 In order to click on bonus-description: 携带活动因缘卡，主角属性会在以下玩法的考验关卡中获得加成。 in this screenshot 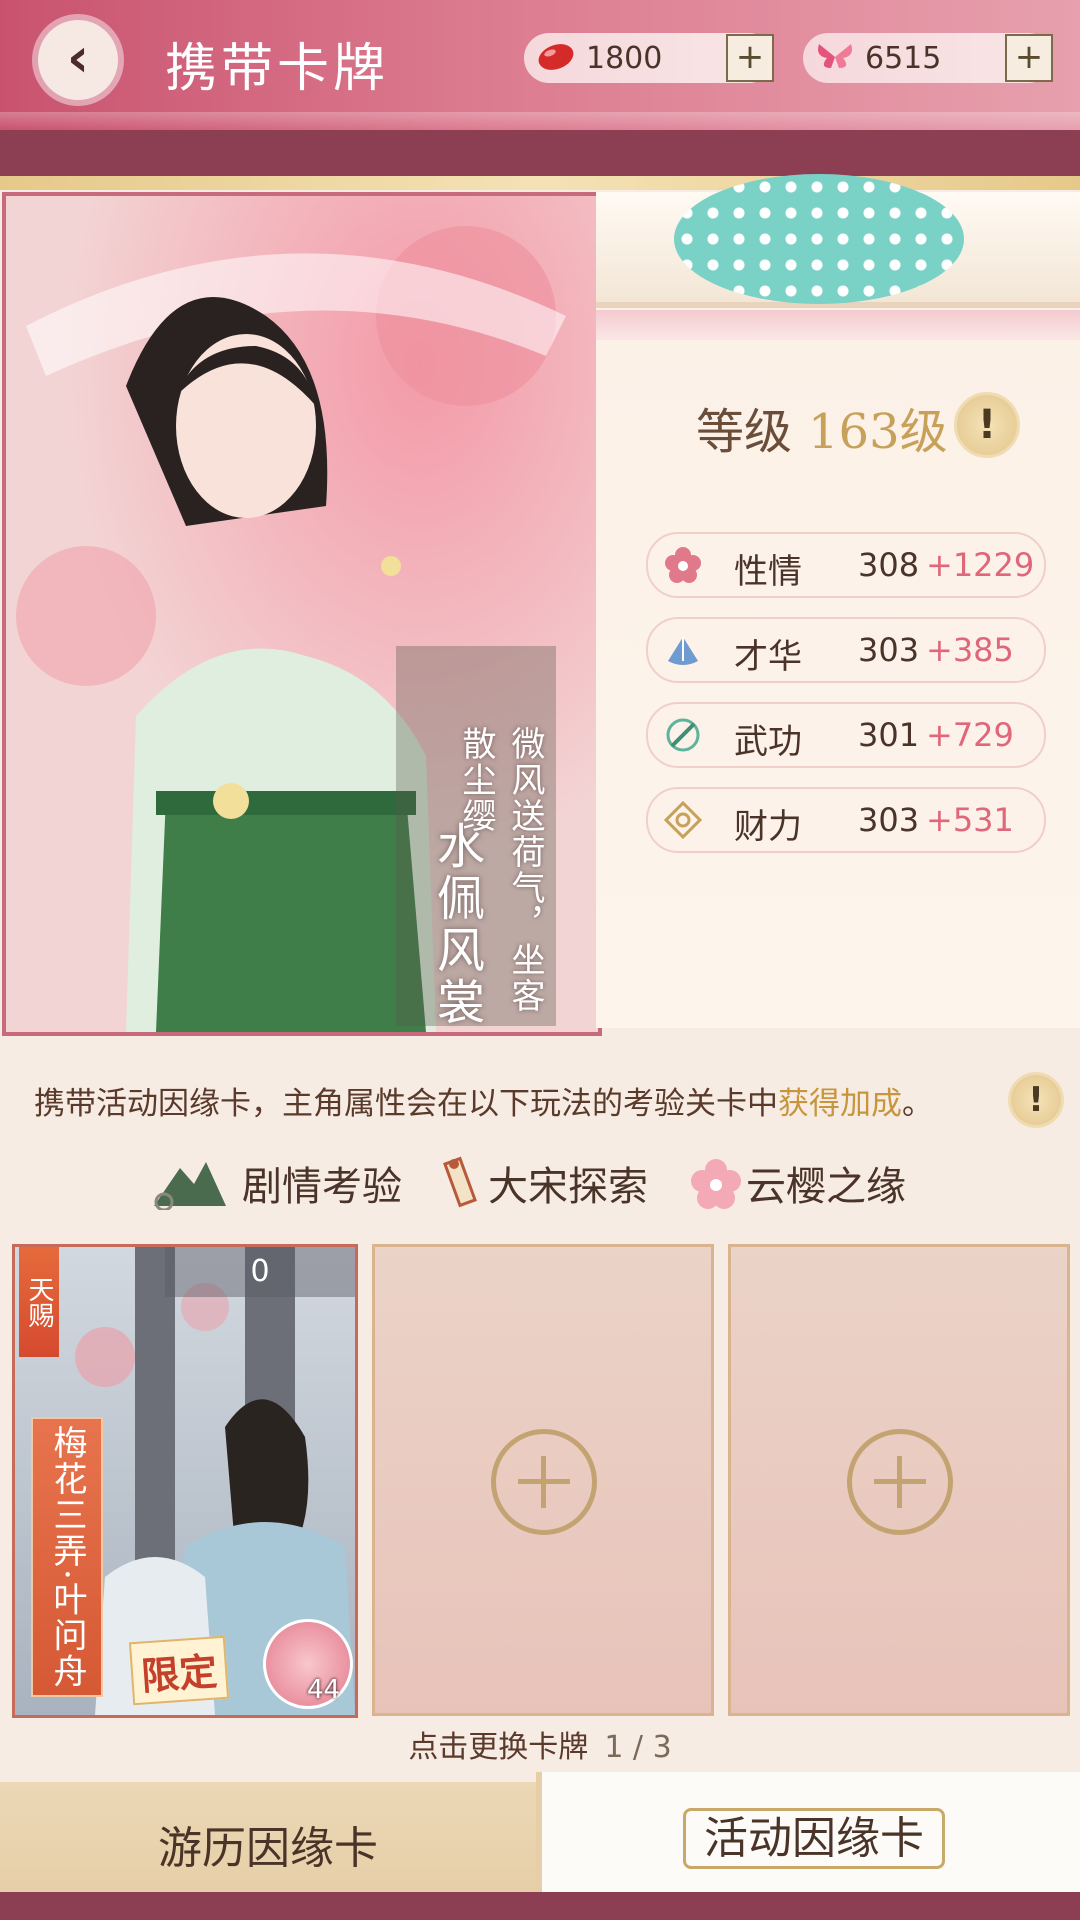, I will do `click(483, 1100)`.